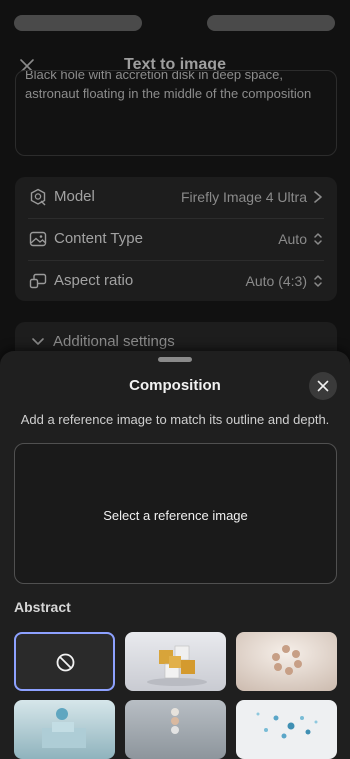  Describe the element at coordinates (276, 281) in the screenshot. I see `aspect-ratio-value: Auto (4:3)` at that location.